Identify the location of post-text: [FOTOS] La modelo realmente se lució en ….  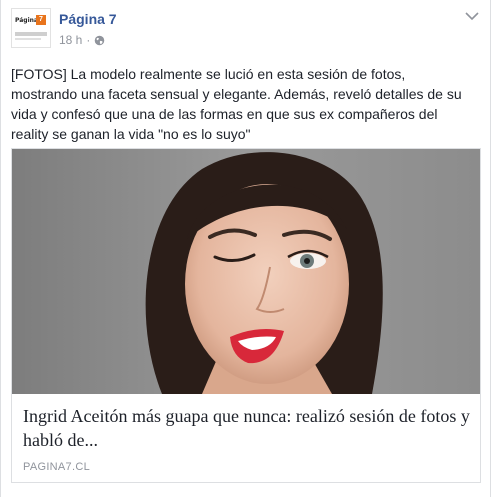
(236, 104).